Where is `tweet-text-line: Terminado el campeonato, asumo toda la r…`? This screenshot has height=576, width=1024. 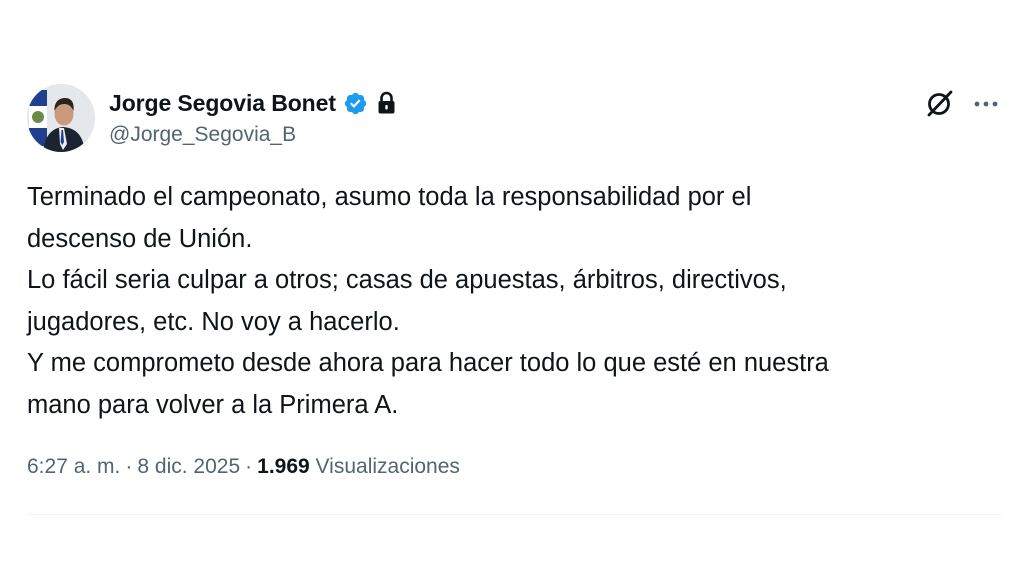 tweet-text-line: Terminado el campeonato, asumo toda la r… is located at coordinates (389, 197).